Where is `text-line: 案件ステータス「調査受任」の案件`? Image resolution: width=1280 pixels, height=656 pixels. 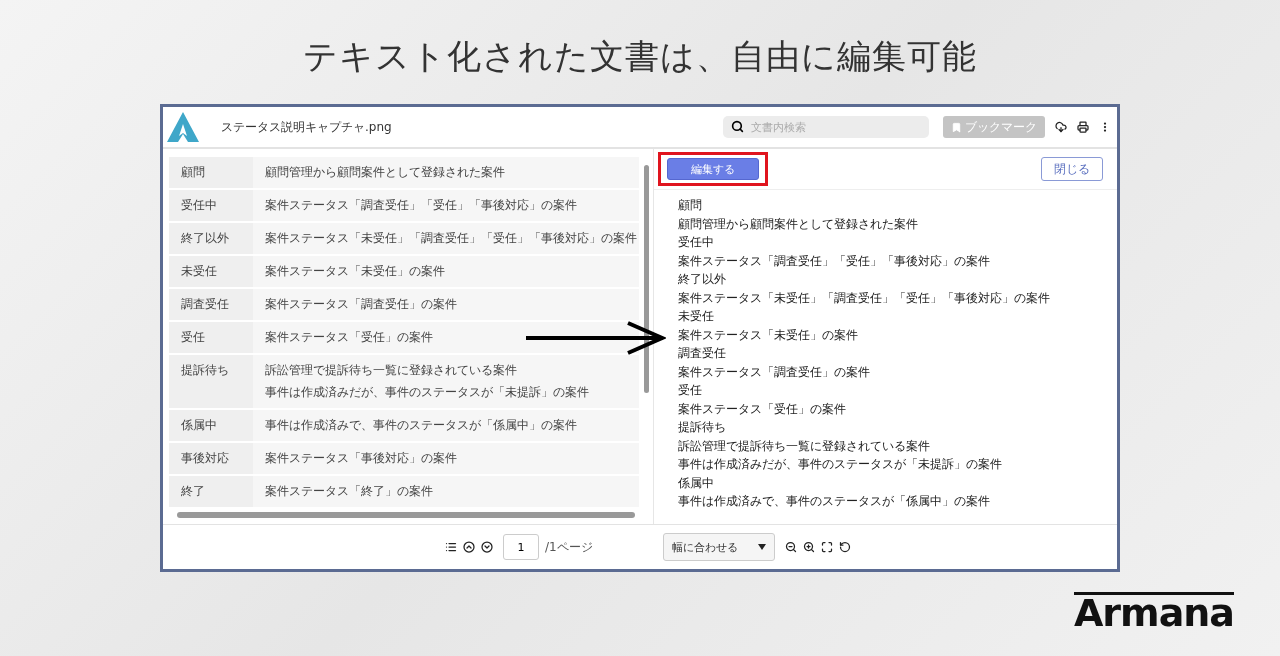 text-line: 案件ステータス「調査受任」の案件 is located at coordinates (774, 372).